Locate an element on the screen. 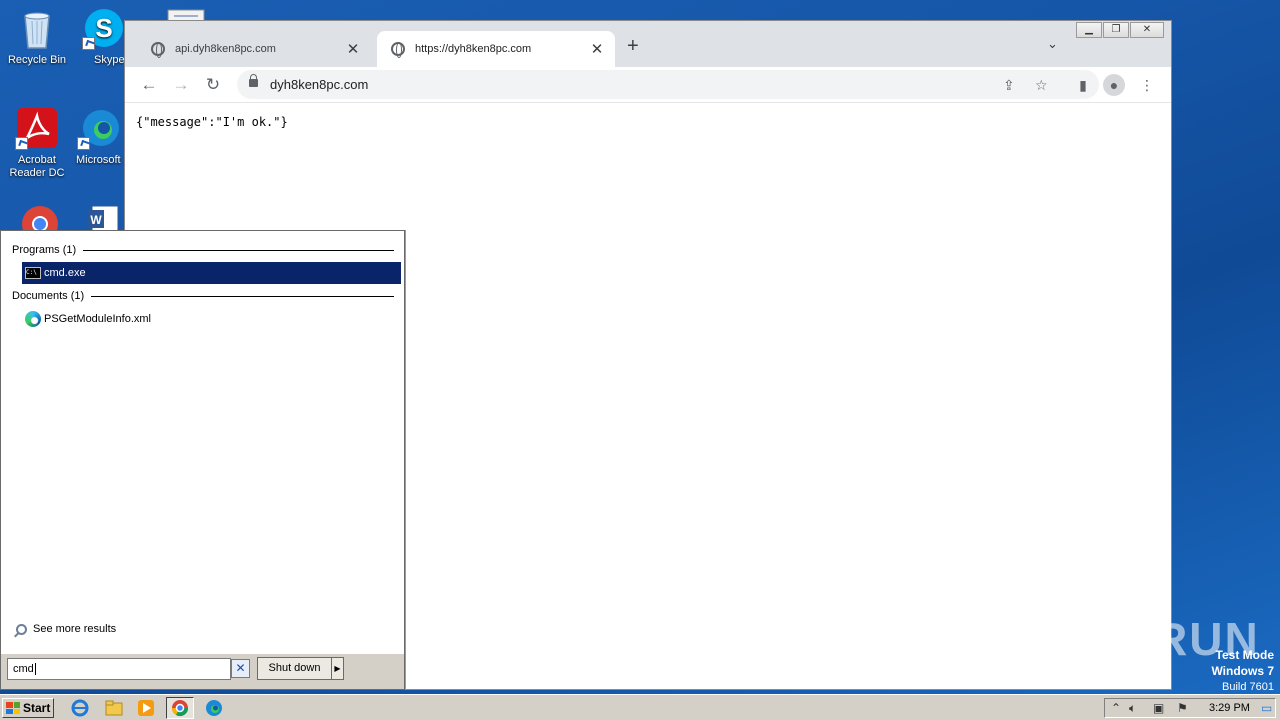 This screenshot has height=720, width=1280. result-label: PSGetModuleInfo.xml is located at coordinates (97, 319).